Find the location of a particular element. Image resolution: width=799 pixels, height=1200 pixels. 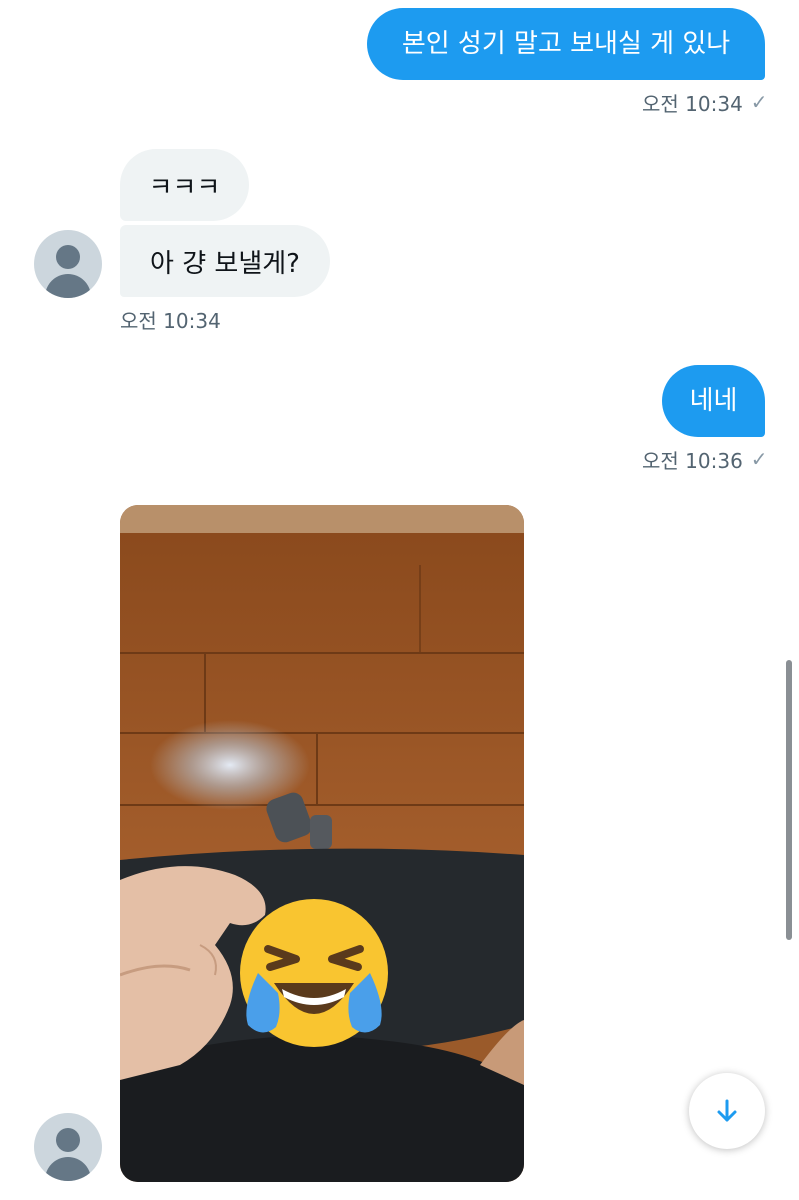

message-text: ㅋㅋㅋ is located at coordinates (184, 187).